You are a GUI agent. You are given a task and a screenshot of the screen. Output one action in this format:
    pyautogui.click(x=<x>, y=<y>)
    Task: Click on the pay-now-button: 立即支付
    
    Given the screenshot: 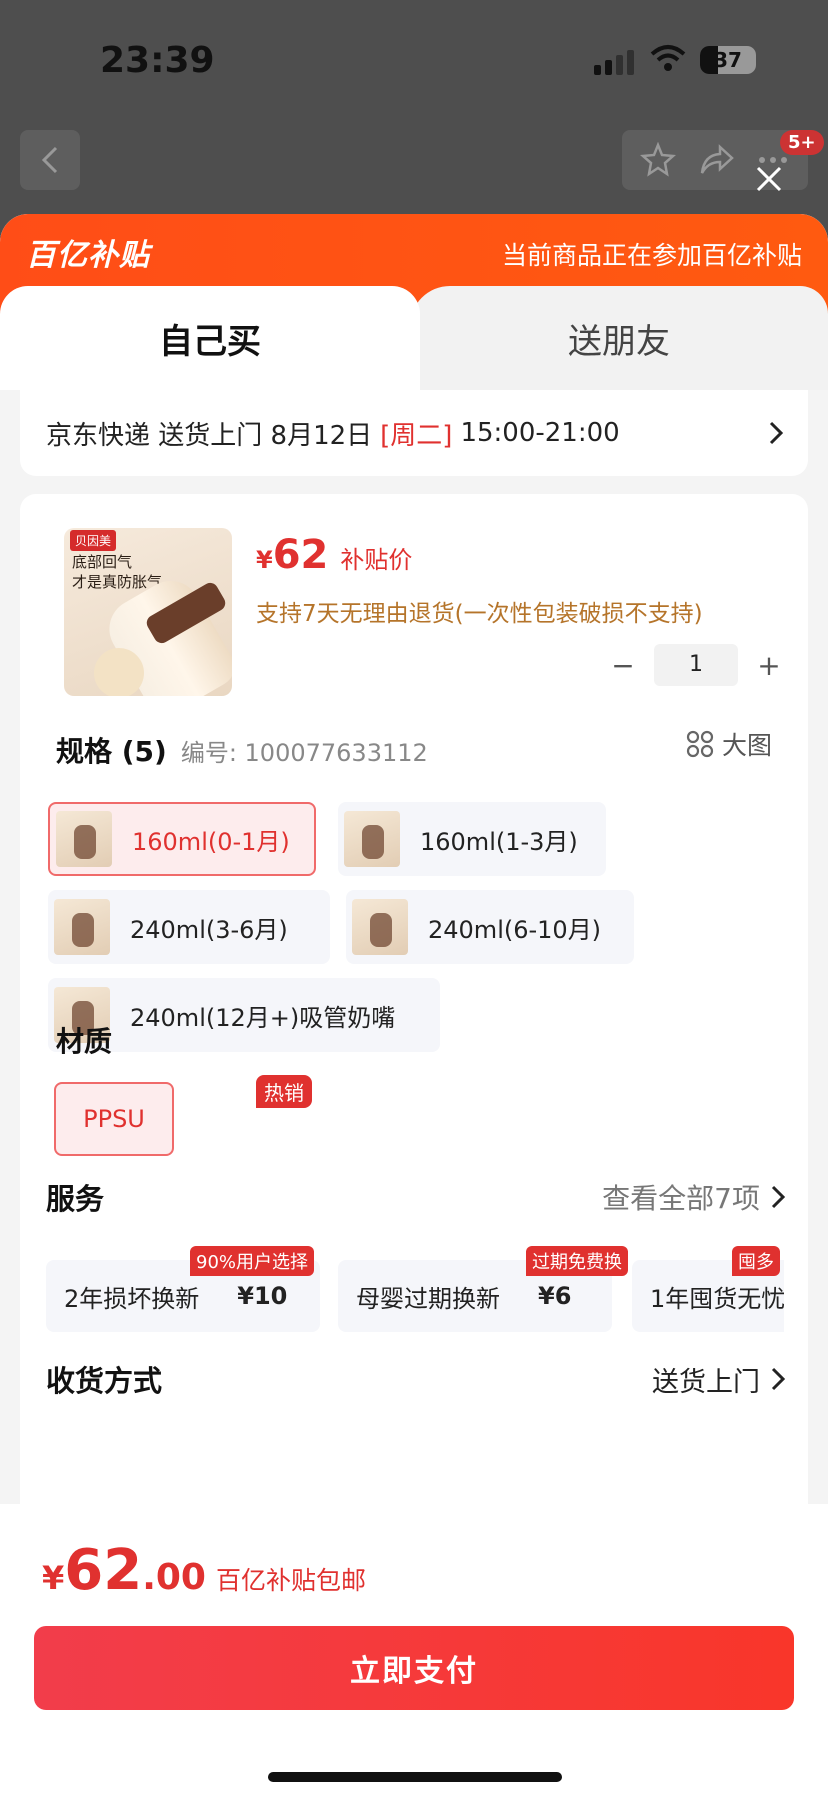 What is the action you would take?
    pyautogui.click(x=414, y=1668)
    